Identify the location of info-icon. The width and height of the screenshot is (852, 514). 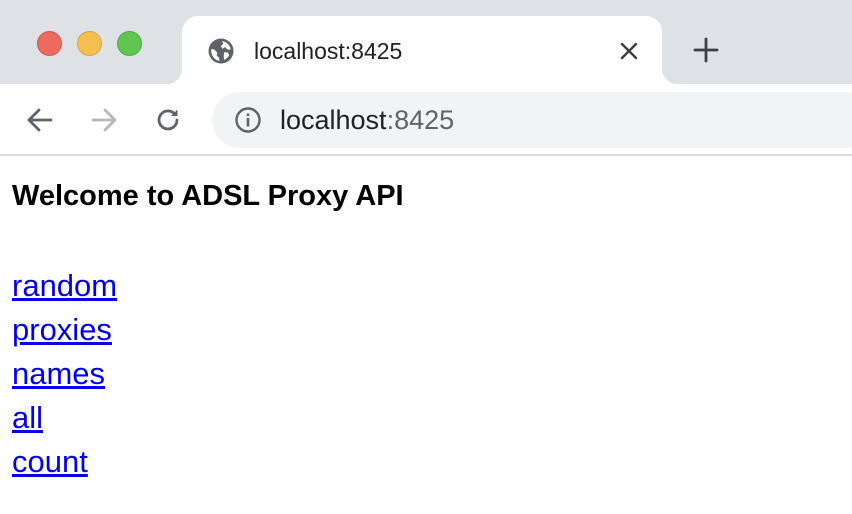
(248, 120).